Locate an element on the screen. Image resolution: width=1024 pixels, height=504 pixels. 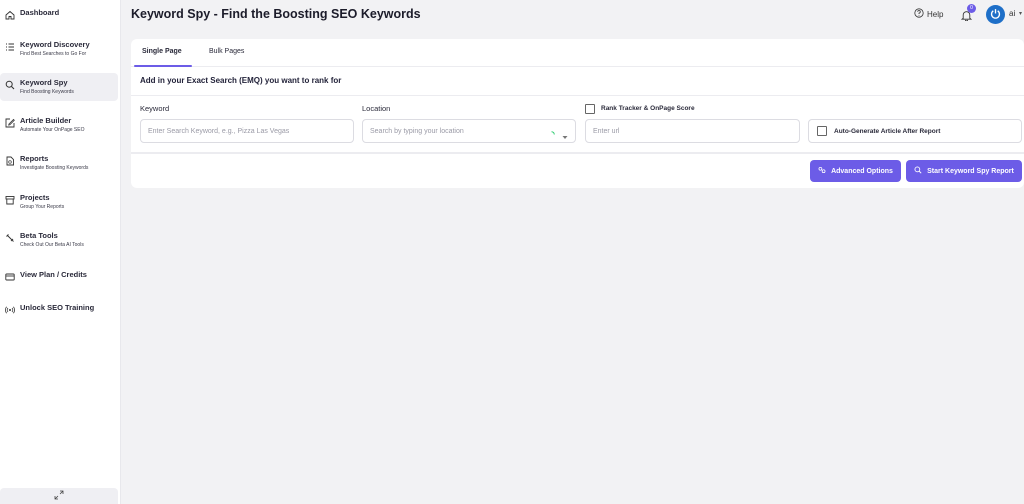
sidebar-item-label: View Plan / Credits is located at coordinates (53, 274).